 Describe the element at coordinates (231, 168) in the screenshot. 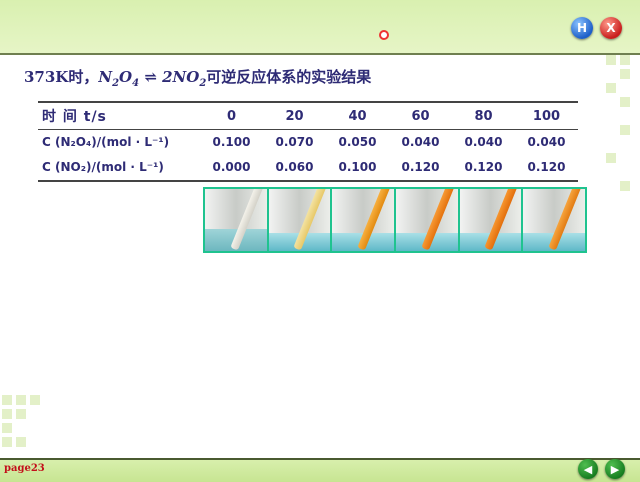

I see `value-cell: 0.000` at that location.